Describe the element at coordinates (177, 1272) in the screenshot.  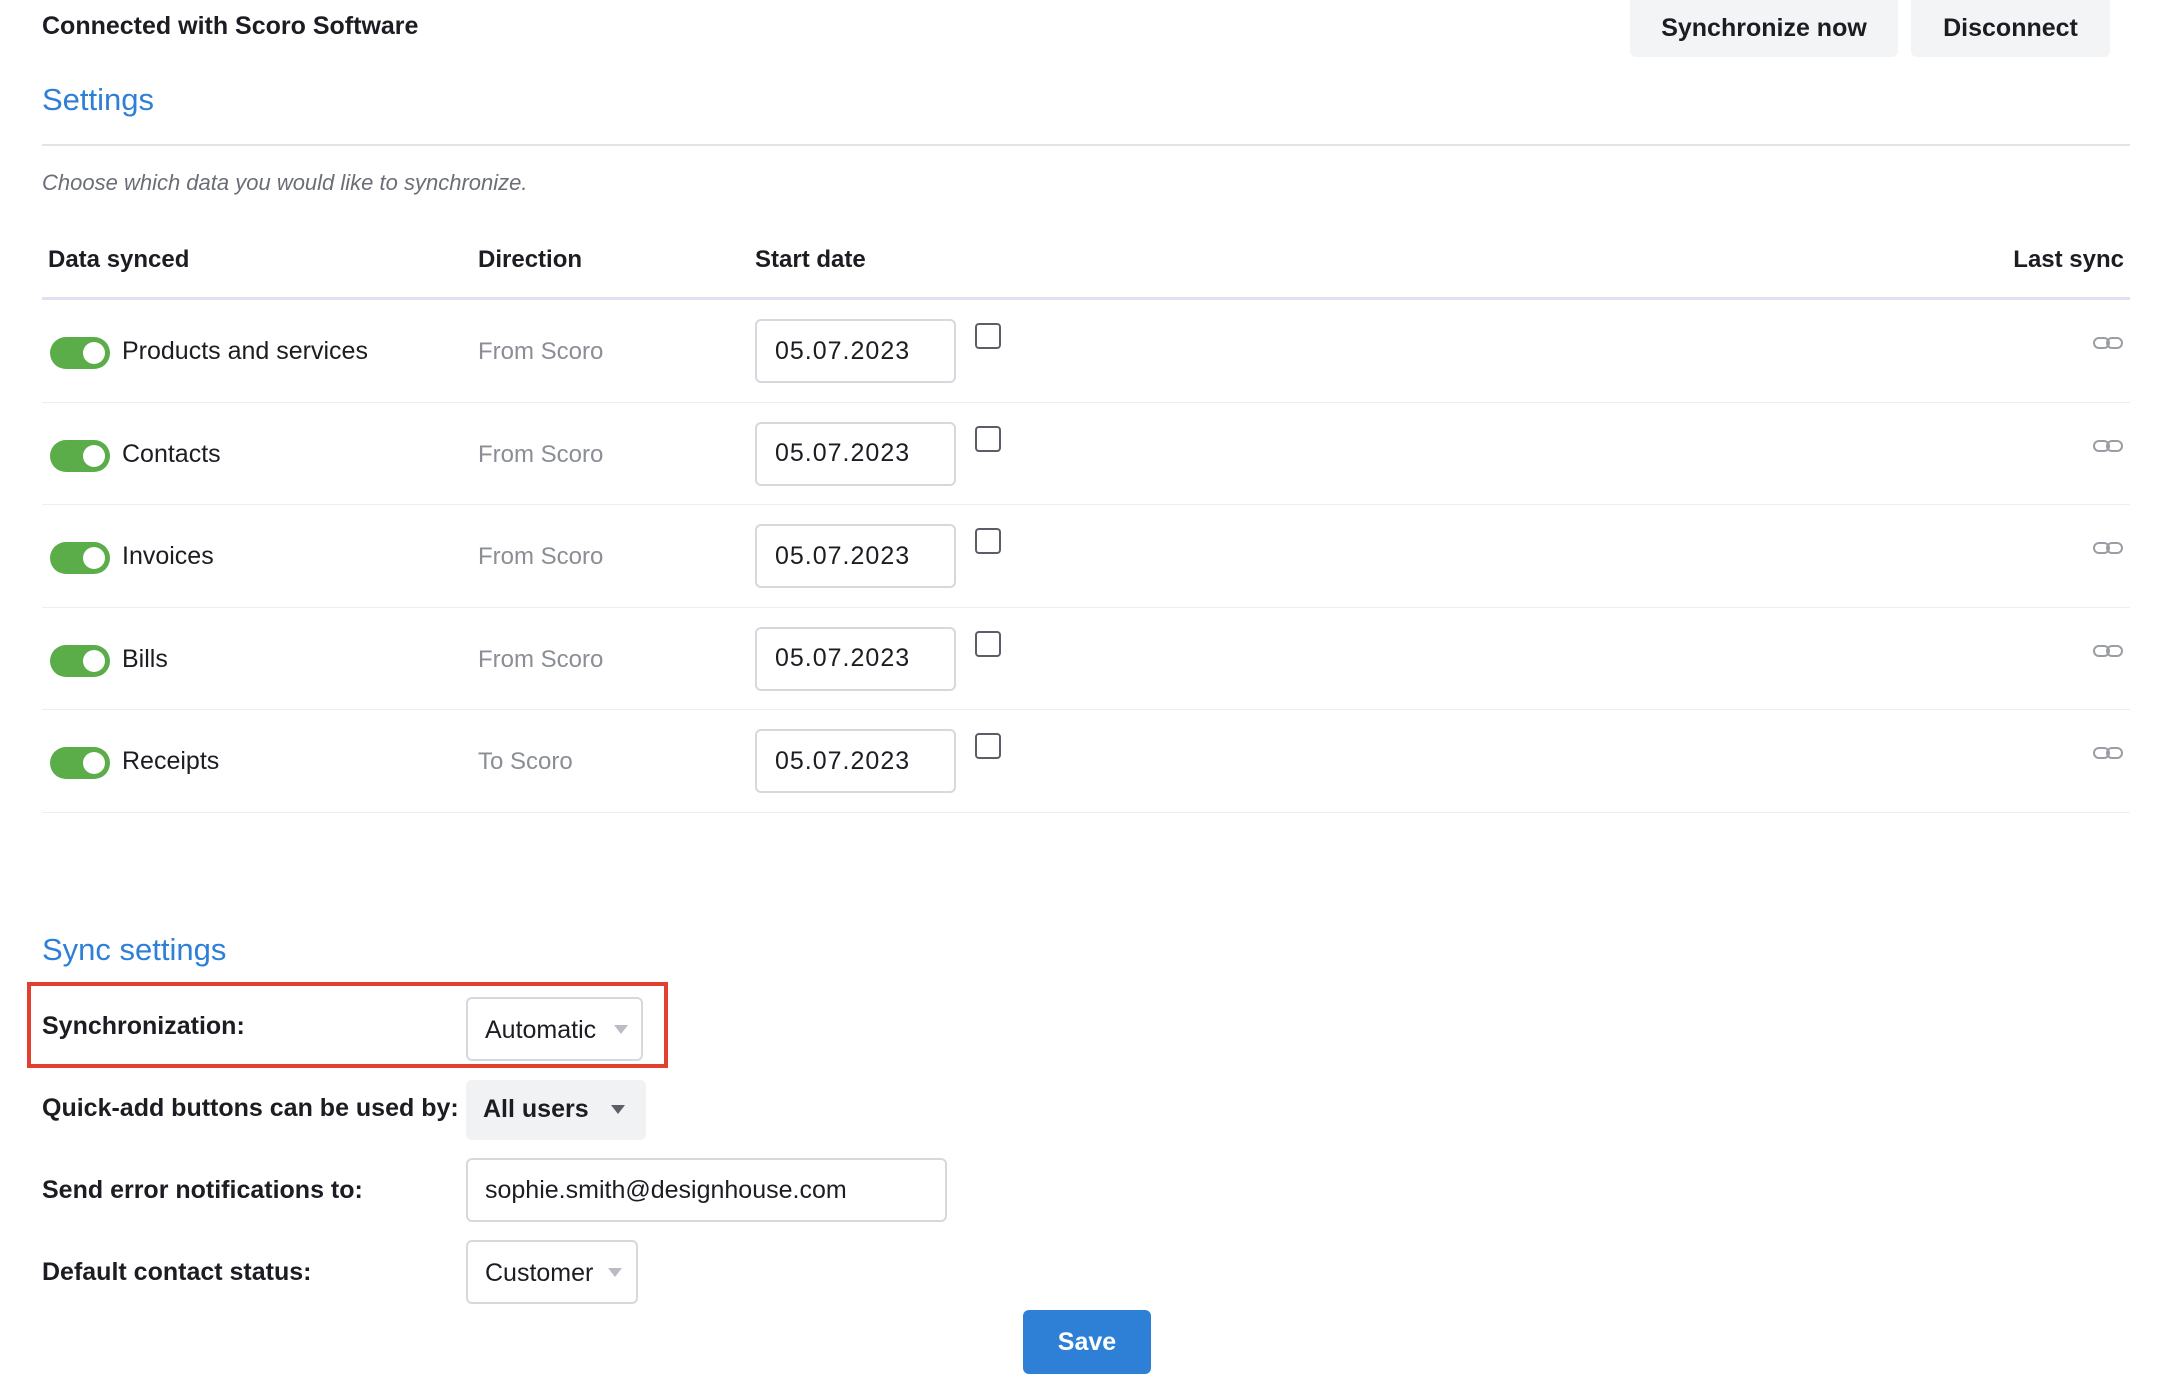
I see `default-contact-status-label: Default contact status:` at that location.